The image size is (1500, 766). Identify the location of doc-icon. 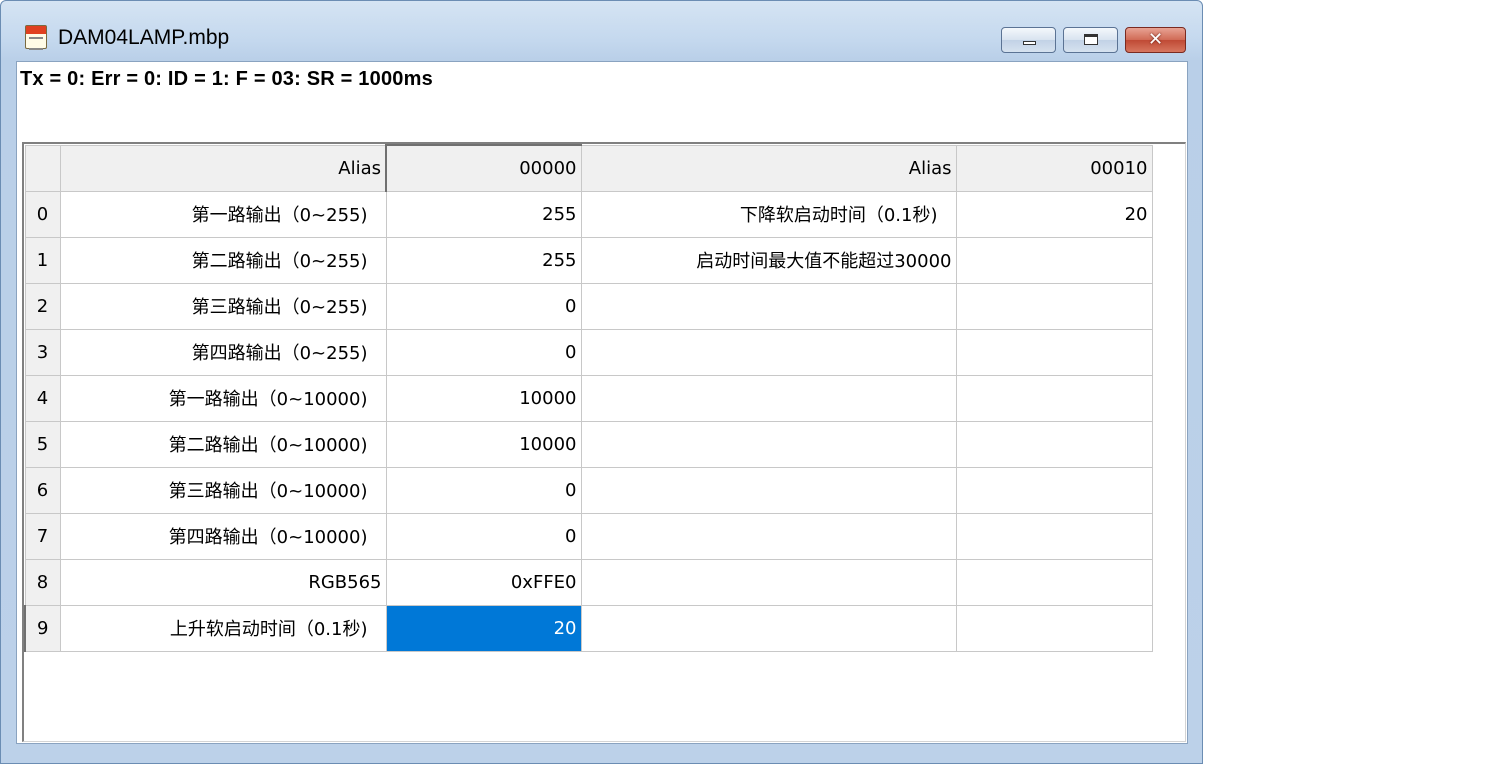
(36, 37).